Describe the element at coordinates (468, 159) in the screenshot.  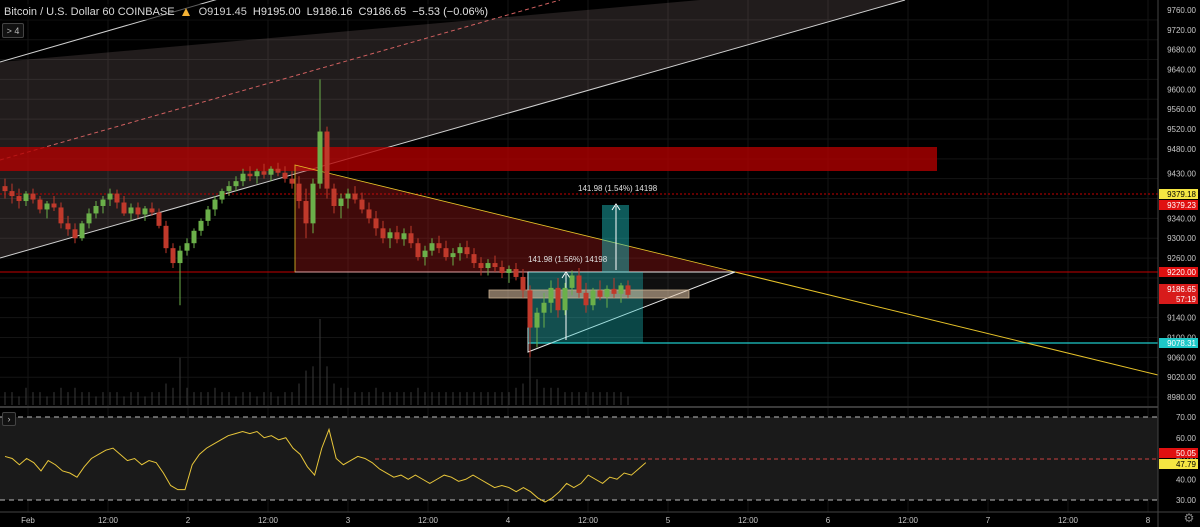
I see `resistance-zone` at that location.